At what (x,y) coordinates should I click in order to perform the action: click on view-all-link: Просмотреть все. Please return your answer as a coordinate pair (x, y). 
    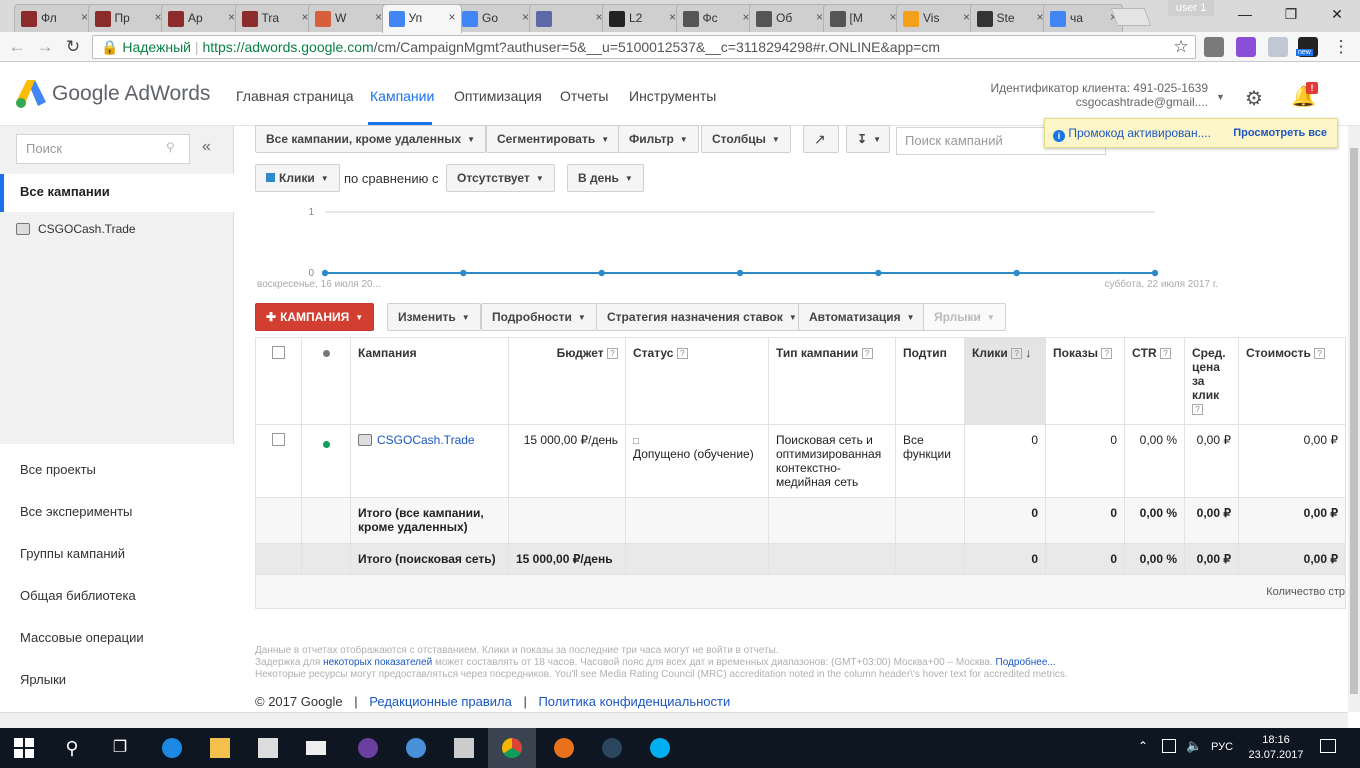
    Looking at the image, I should click on (1280, 133).